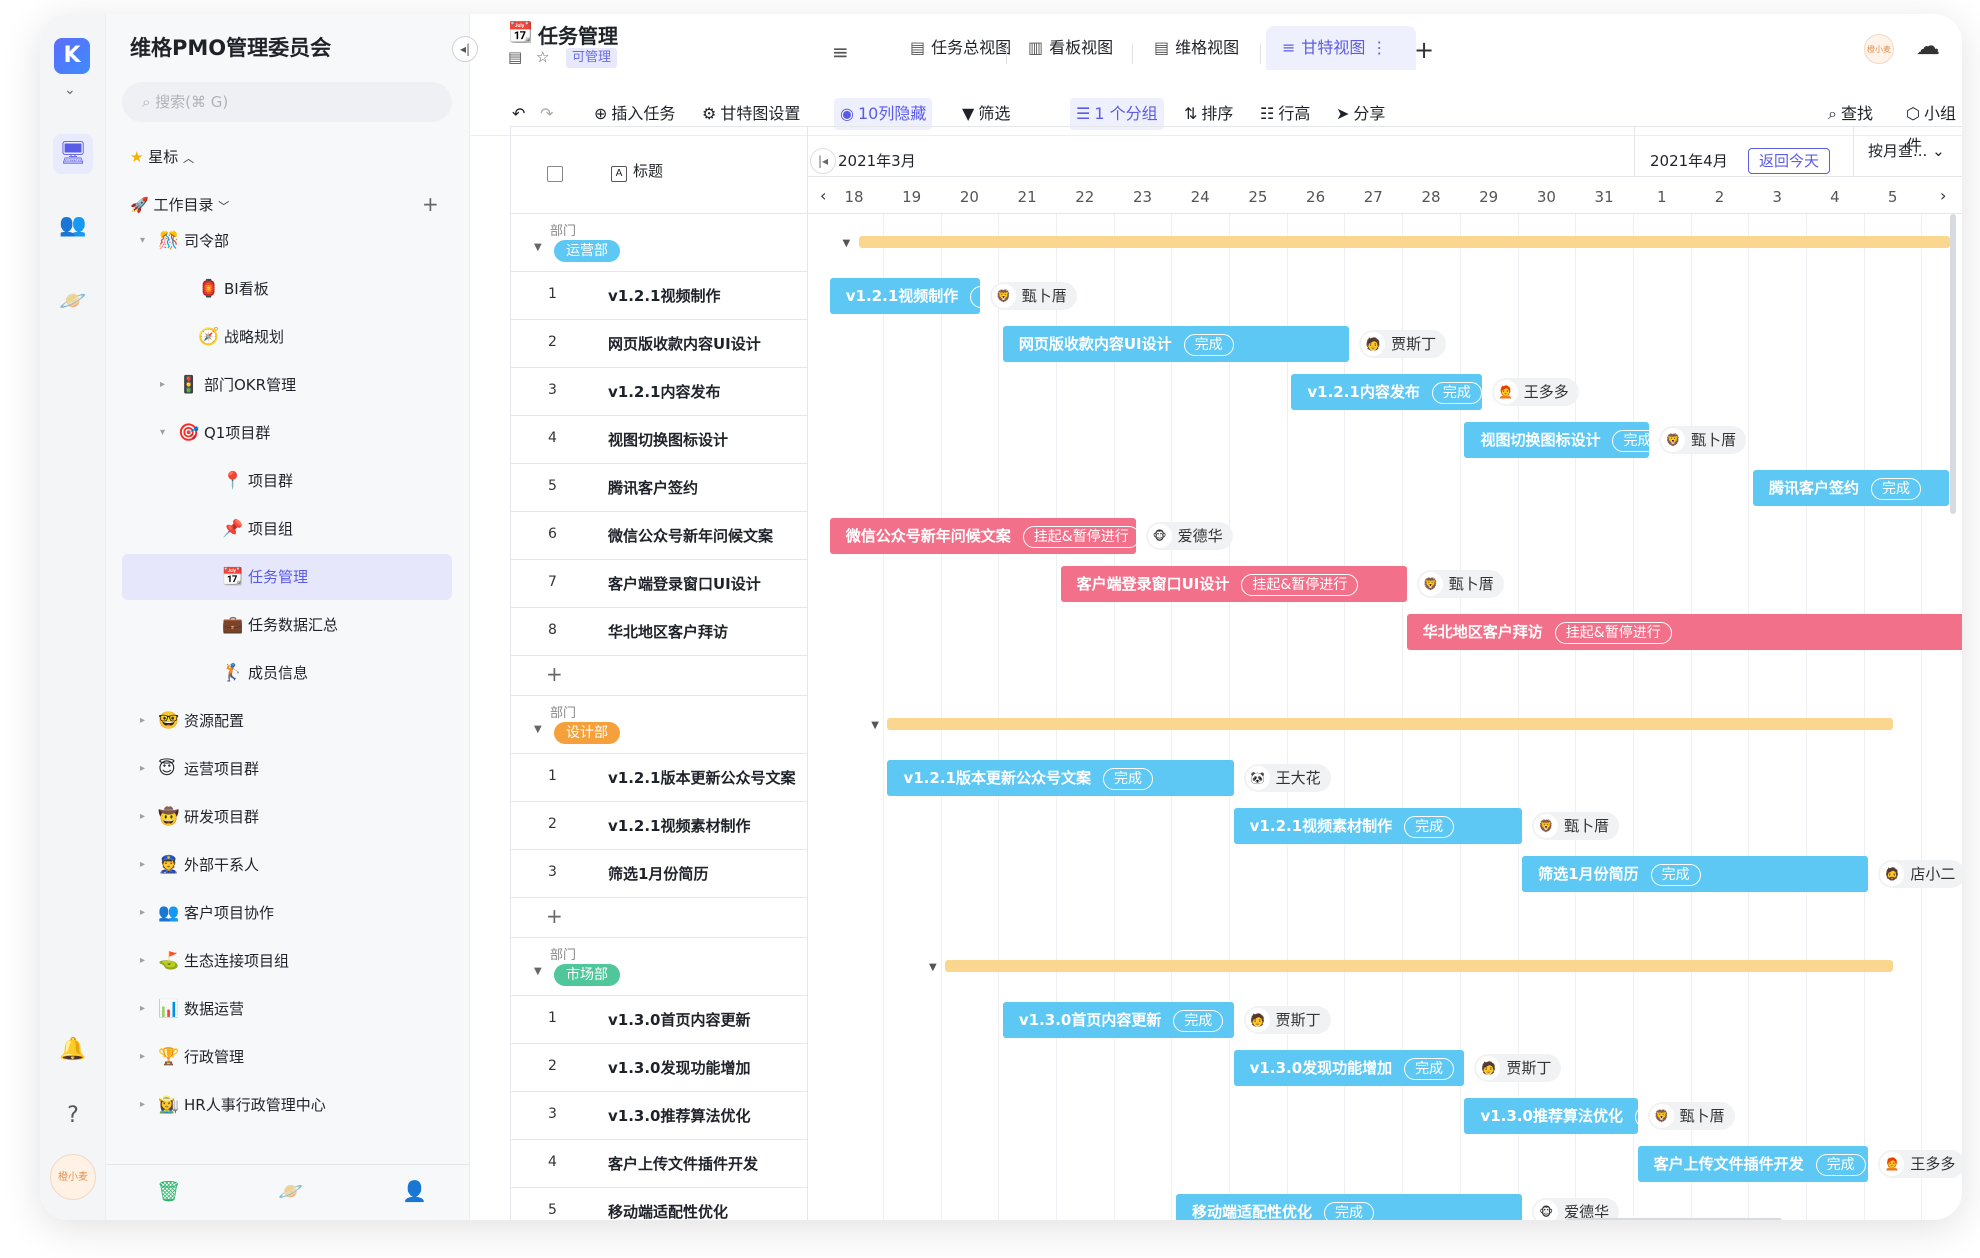  Describe the element at coordinates (1943, 195) in the screenshot. I see `next-arrow-icon: ›` at that location.